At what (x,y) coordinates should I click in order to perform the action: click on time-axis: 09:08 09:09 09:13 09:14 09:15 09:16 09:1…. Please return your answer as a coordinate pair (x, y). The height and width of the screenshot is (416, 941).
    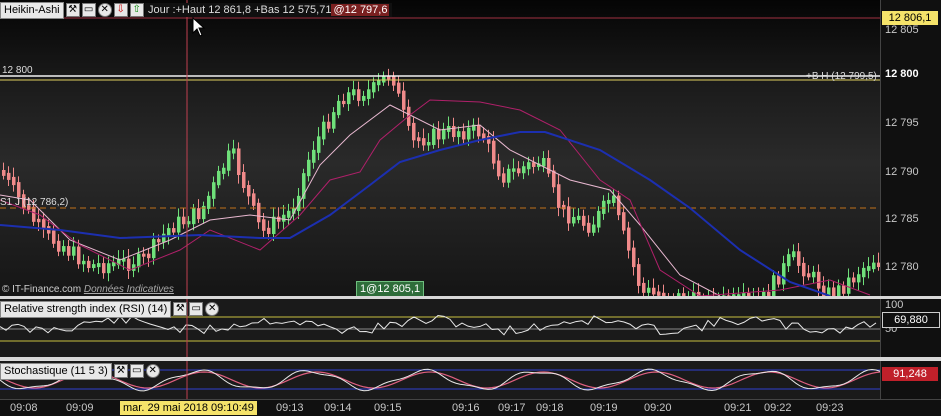
    Looking at the image, I should click on (470, 407).